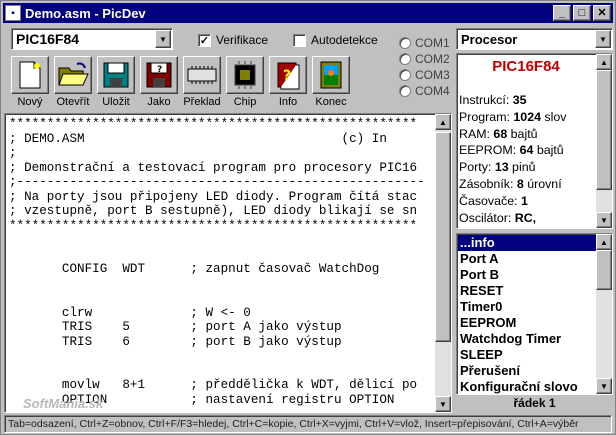 The image size is (616, 435). What do you see at coordinates (299, 40) in the screenshot?
I see `autodetect-checkbox` at bounding box center [299, 40].